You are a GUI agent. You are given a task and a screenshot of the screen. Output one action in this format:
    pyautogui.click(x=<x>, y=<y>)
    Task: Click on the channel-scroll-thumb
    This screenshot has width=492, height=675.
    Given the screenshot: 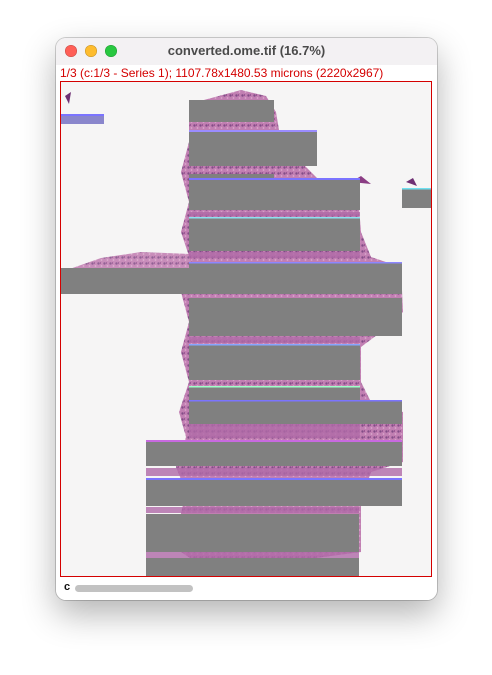 What is the action you would take?
    pyautogui.click(x=134, y=588)
    